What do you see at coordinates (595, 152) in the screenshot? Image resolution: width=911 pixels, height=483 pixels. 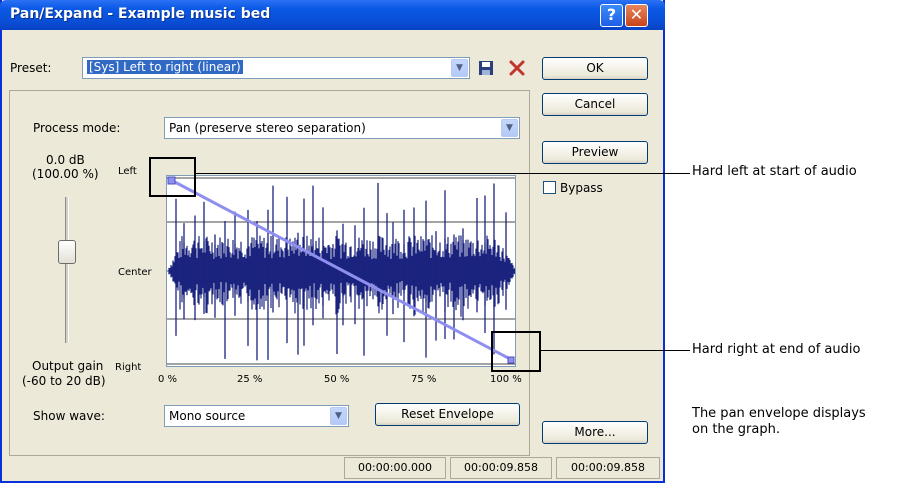 I see `preview-button: Preview` at bounding box center [595, 152].